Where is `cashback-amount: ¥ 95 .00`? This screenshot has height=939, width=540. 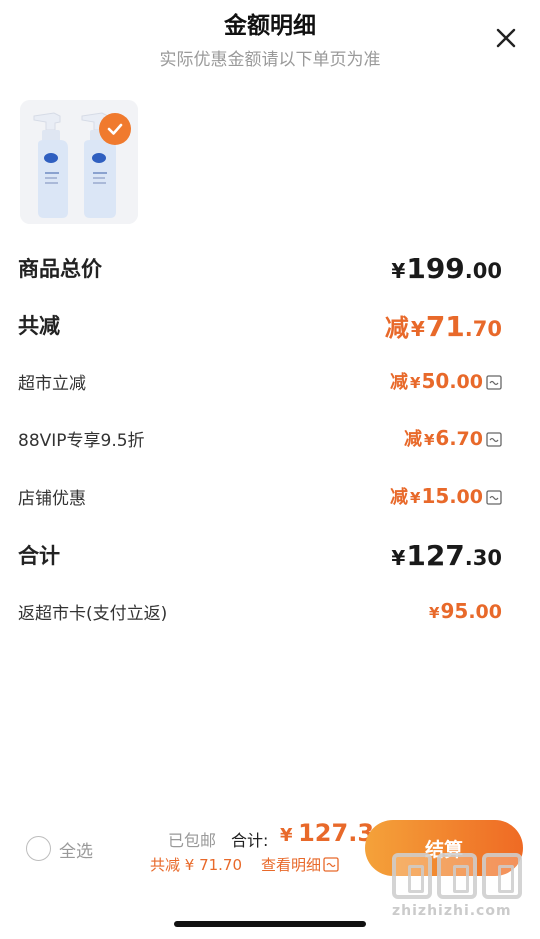 cashback-amount: ¥ 95 .00 is located at coordinates (465, 611).